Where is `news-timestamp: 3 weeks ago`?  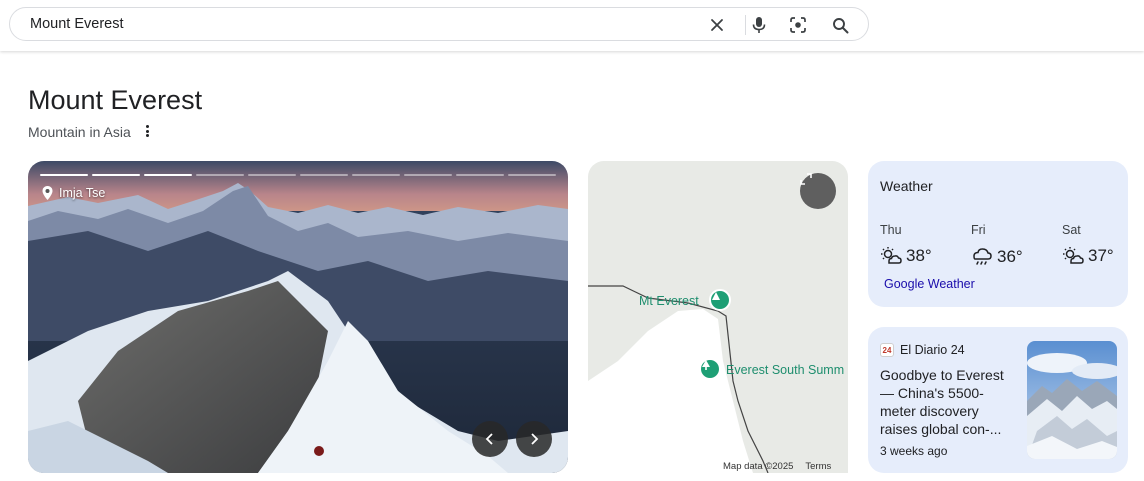
news-timestamp: 3 weeks ago is located at coordinates (914, 451).